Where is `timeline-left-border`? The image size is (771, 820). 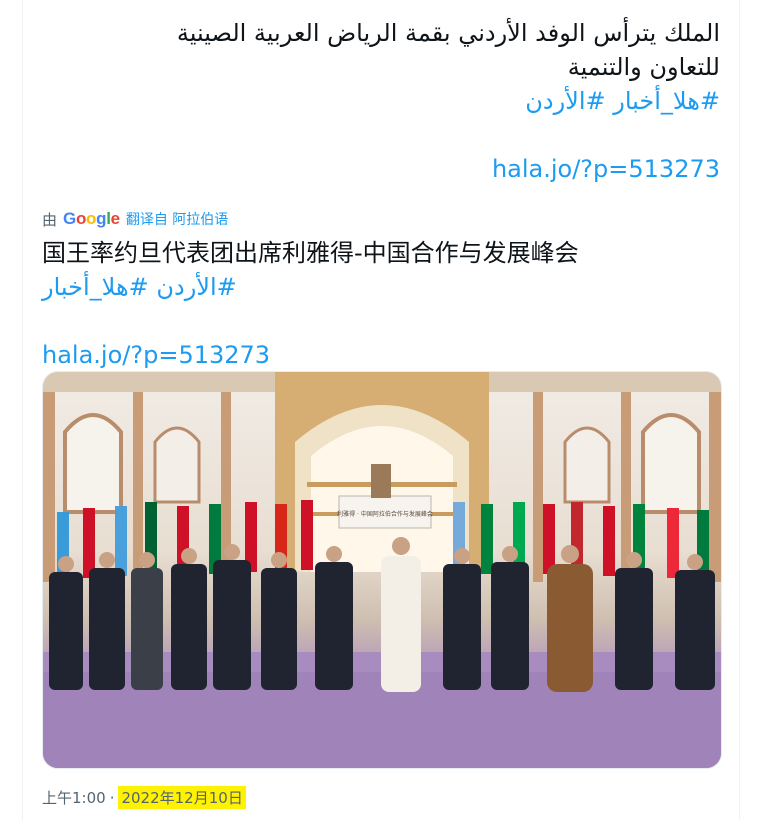
timeline-left-border is located at coordinates (22, 410).